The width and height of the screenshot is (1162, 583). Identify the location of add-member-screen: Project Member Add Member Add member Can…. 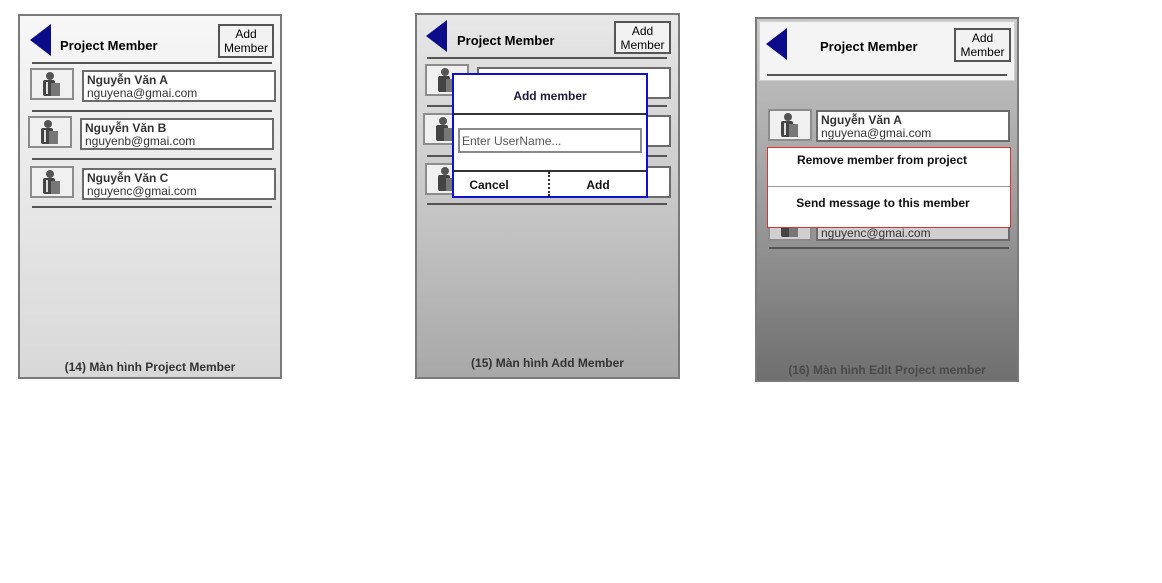
(547, 196).